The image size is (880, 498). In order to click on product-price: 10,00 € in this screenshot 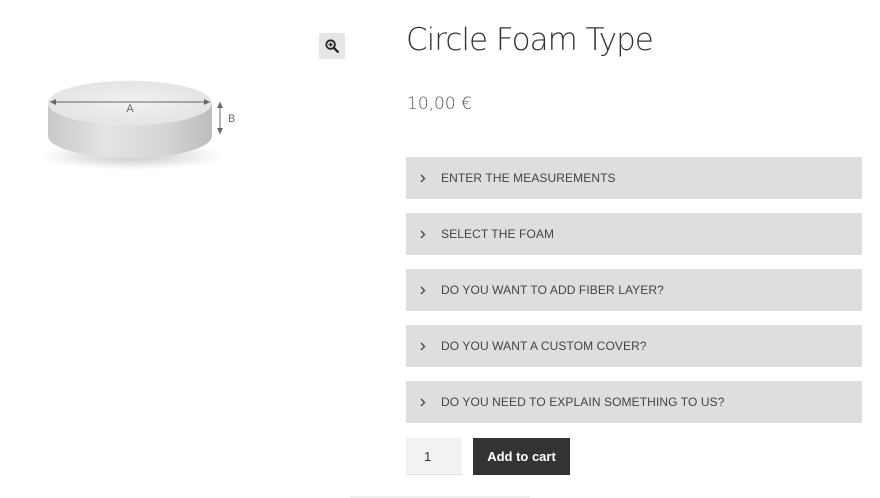, I will do `click(439, 104)`.